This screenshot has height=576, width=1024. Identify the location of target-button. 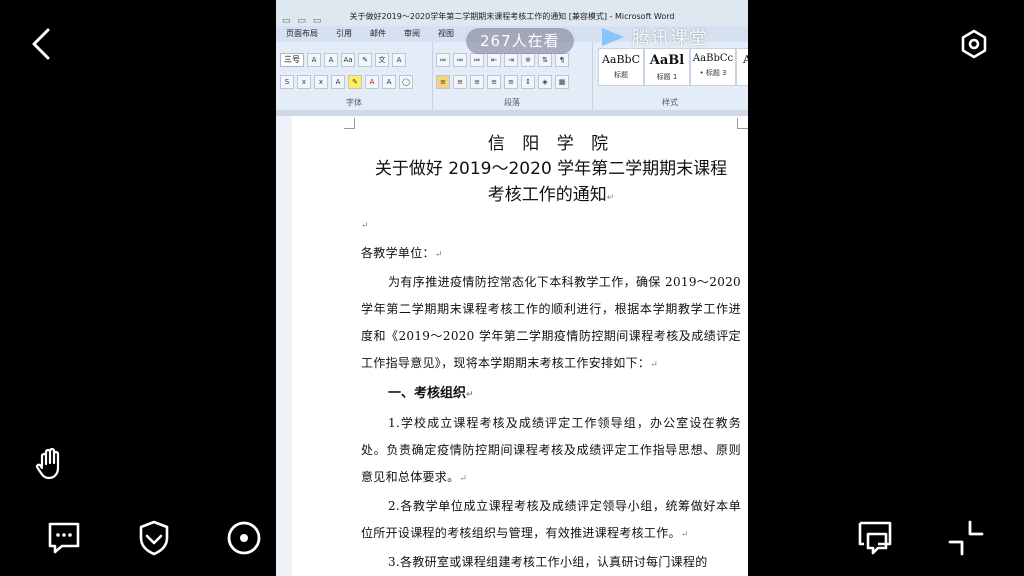
(244, 538).